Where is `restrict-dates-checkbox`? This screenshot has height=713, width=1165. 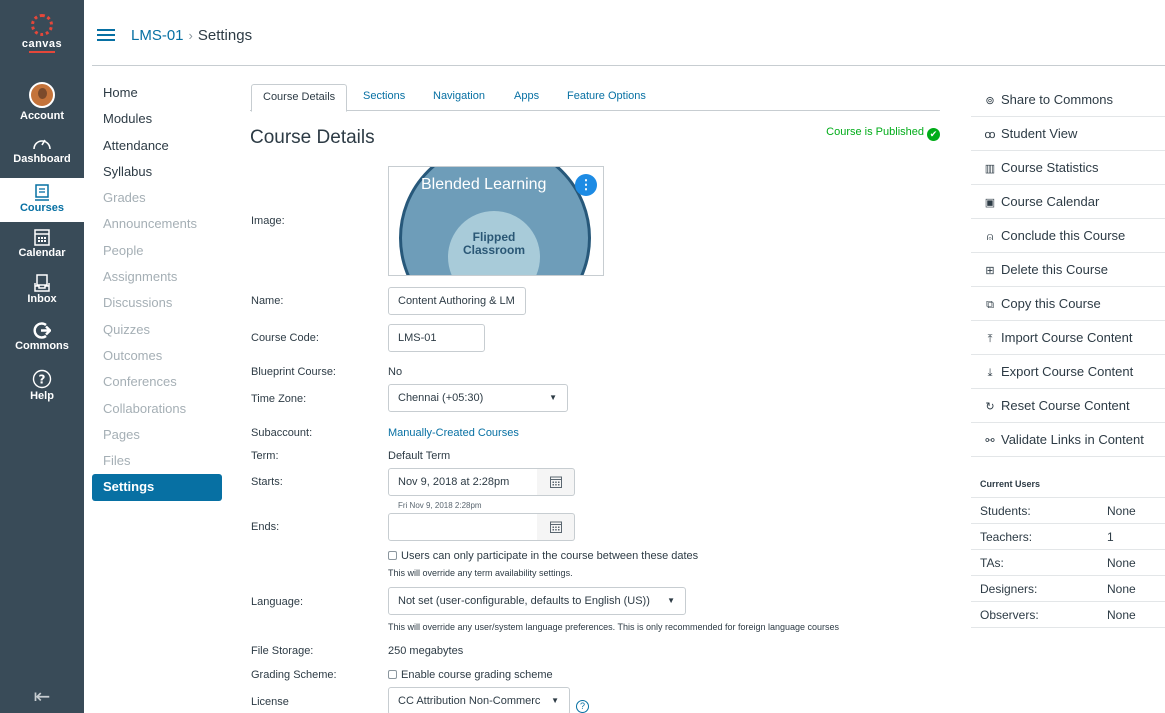
restrict-dates-checkbox is located at coordinates (392, 555).